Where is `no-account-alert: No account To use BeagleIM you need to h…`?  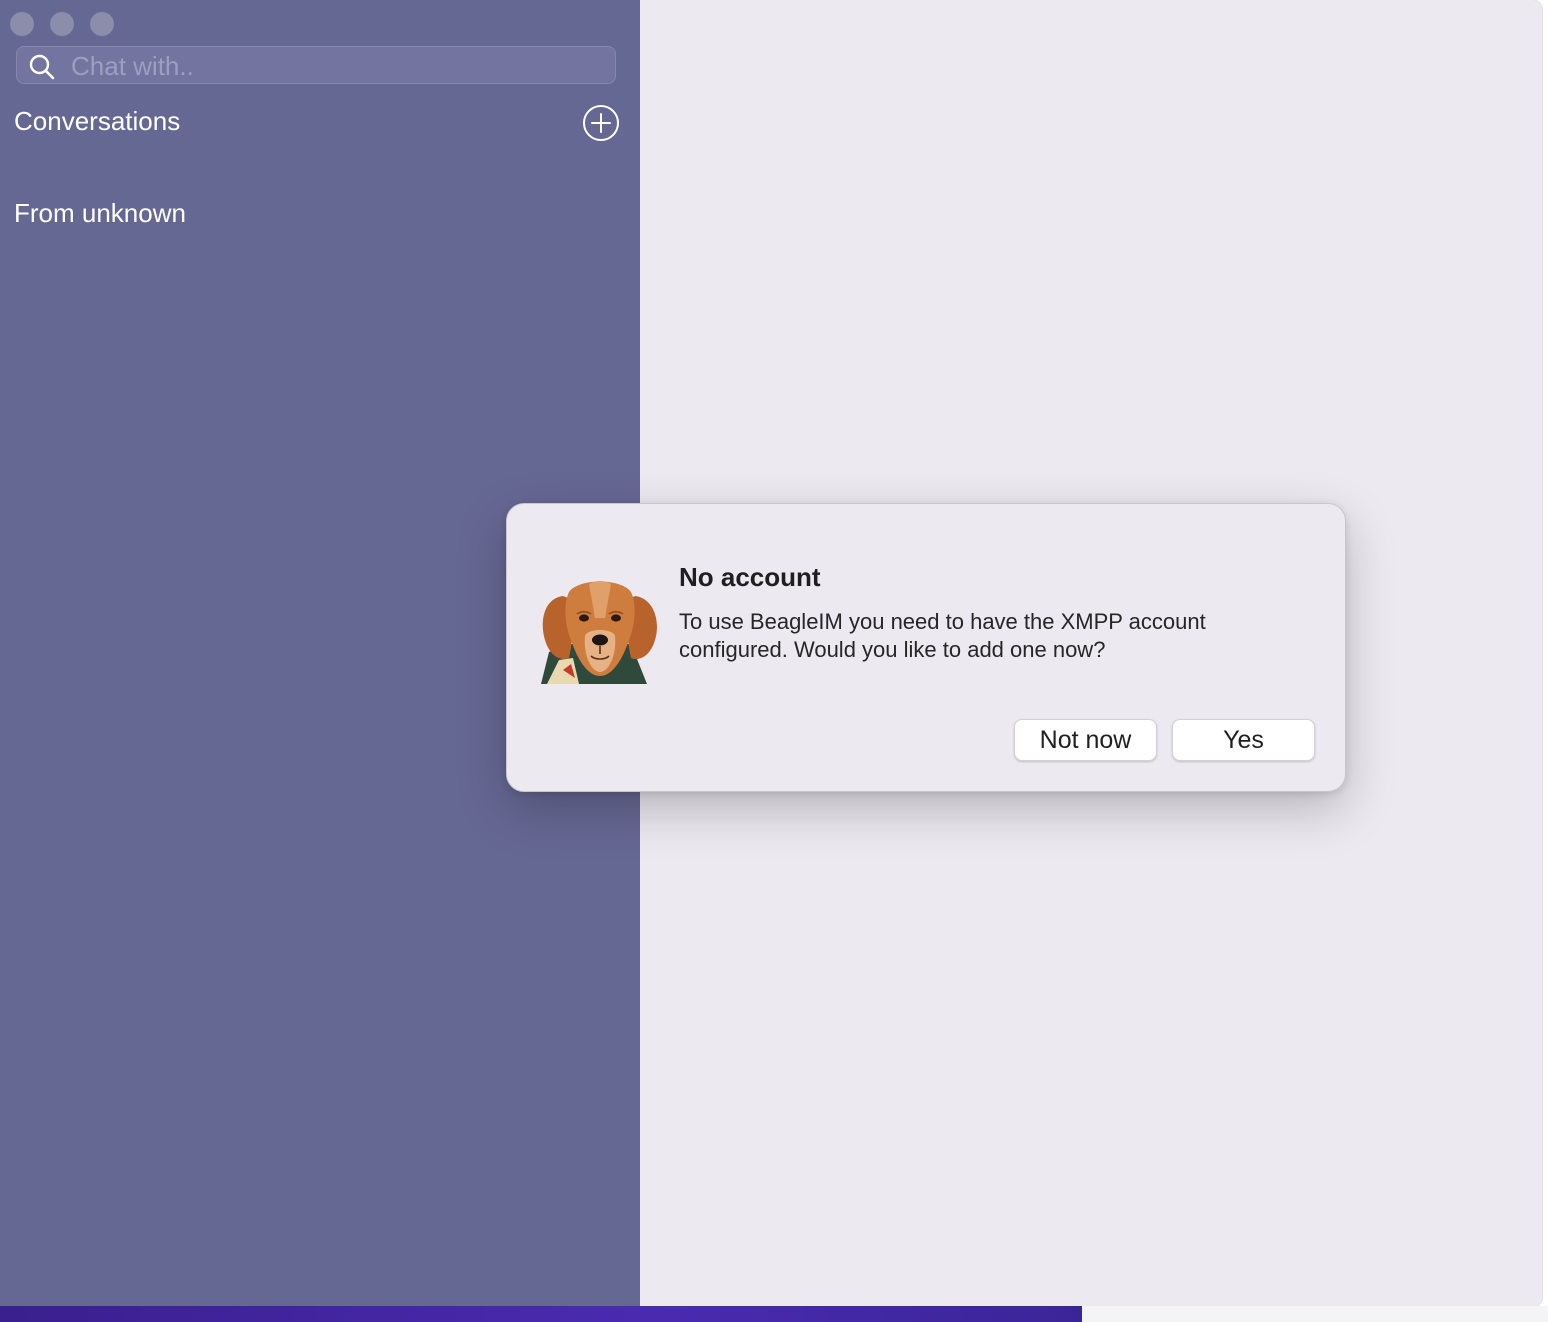
no-account-alert: No account To use BeagleIM you need to h… is located at coordinates (926, 647).